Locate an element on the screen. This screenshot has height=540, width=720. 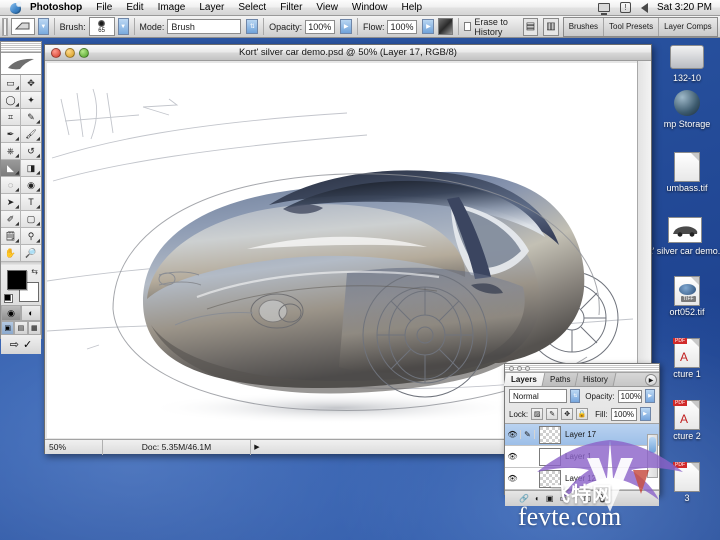
flow-slider-arrow: ▶ is located at coordinates (428, 26).